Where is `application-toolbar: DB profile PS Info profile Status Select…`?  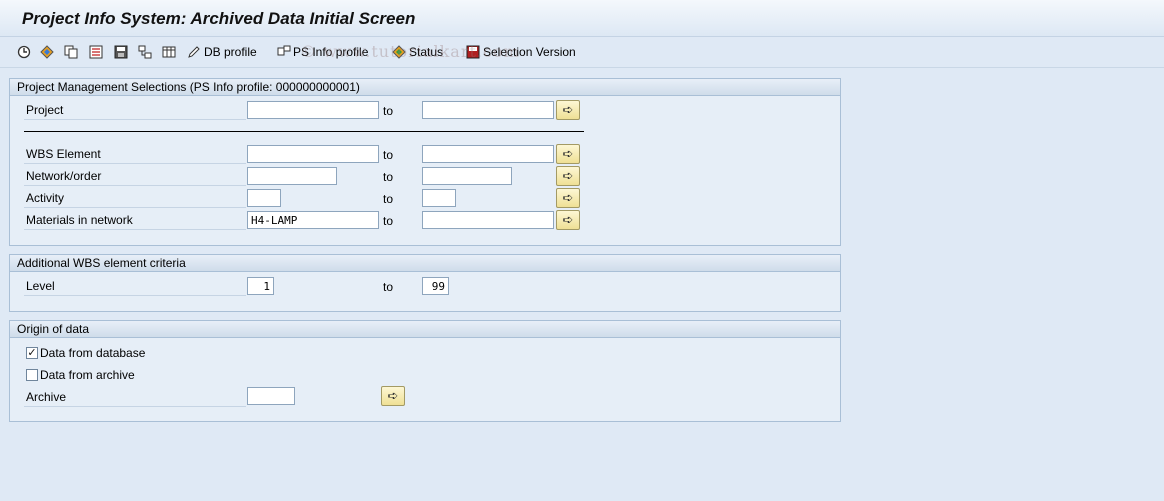 application-toolbar: DB profile PS Info profile Status Select… is located at coordinates (582, 52).